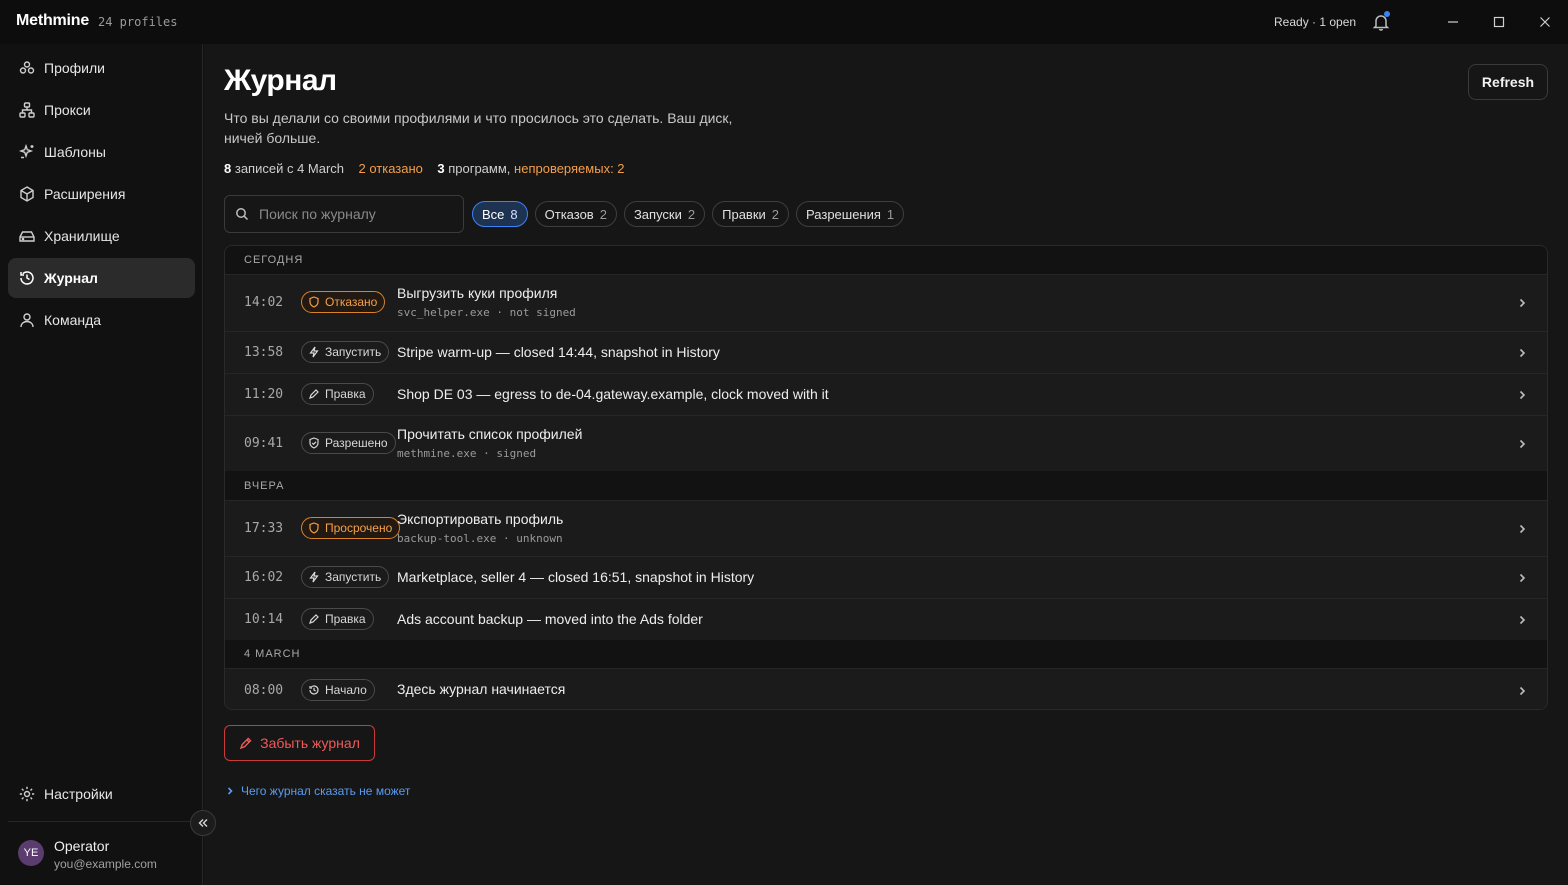 The width and height of the screenshot is (1568, 885). I want to click on entry-subtitle: methmine.exe · signed, so click(467, 453).